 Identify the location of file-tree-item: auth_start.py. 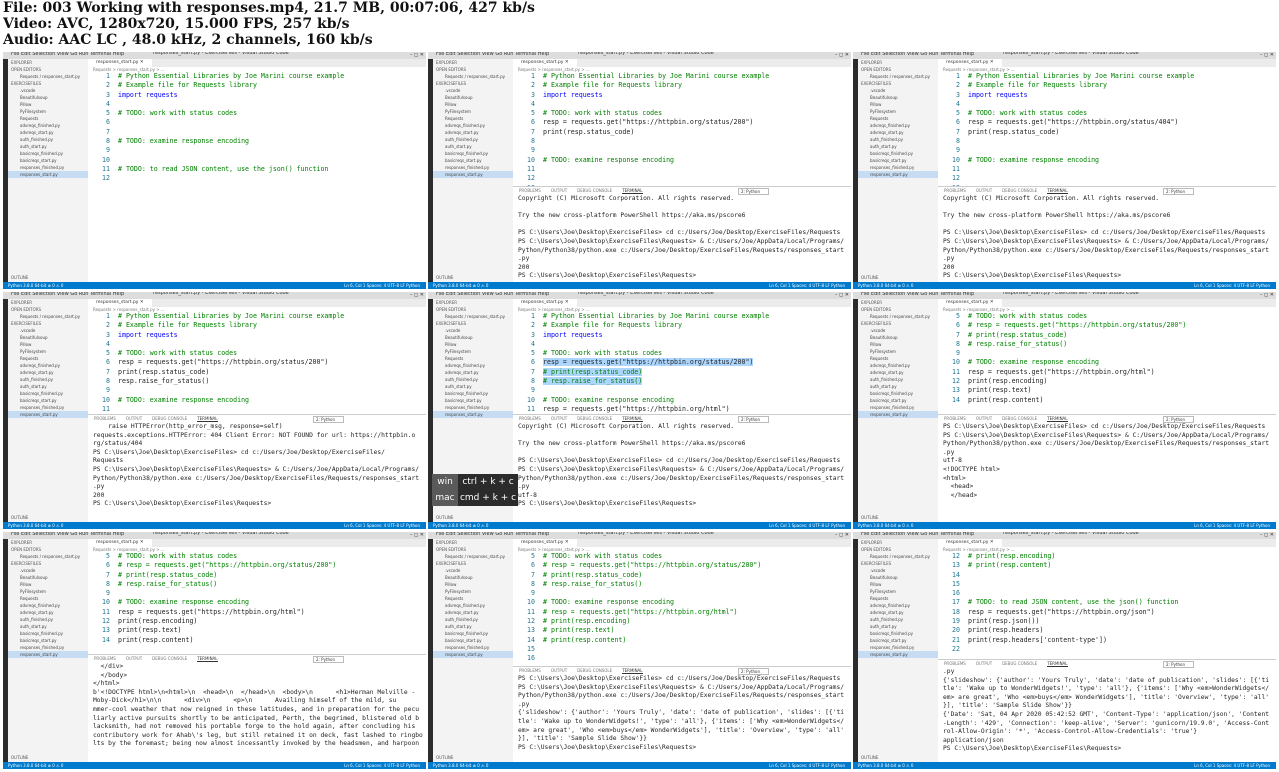
(48, 146).